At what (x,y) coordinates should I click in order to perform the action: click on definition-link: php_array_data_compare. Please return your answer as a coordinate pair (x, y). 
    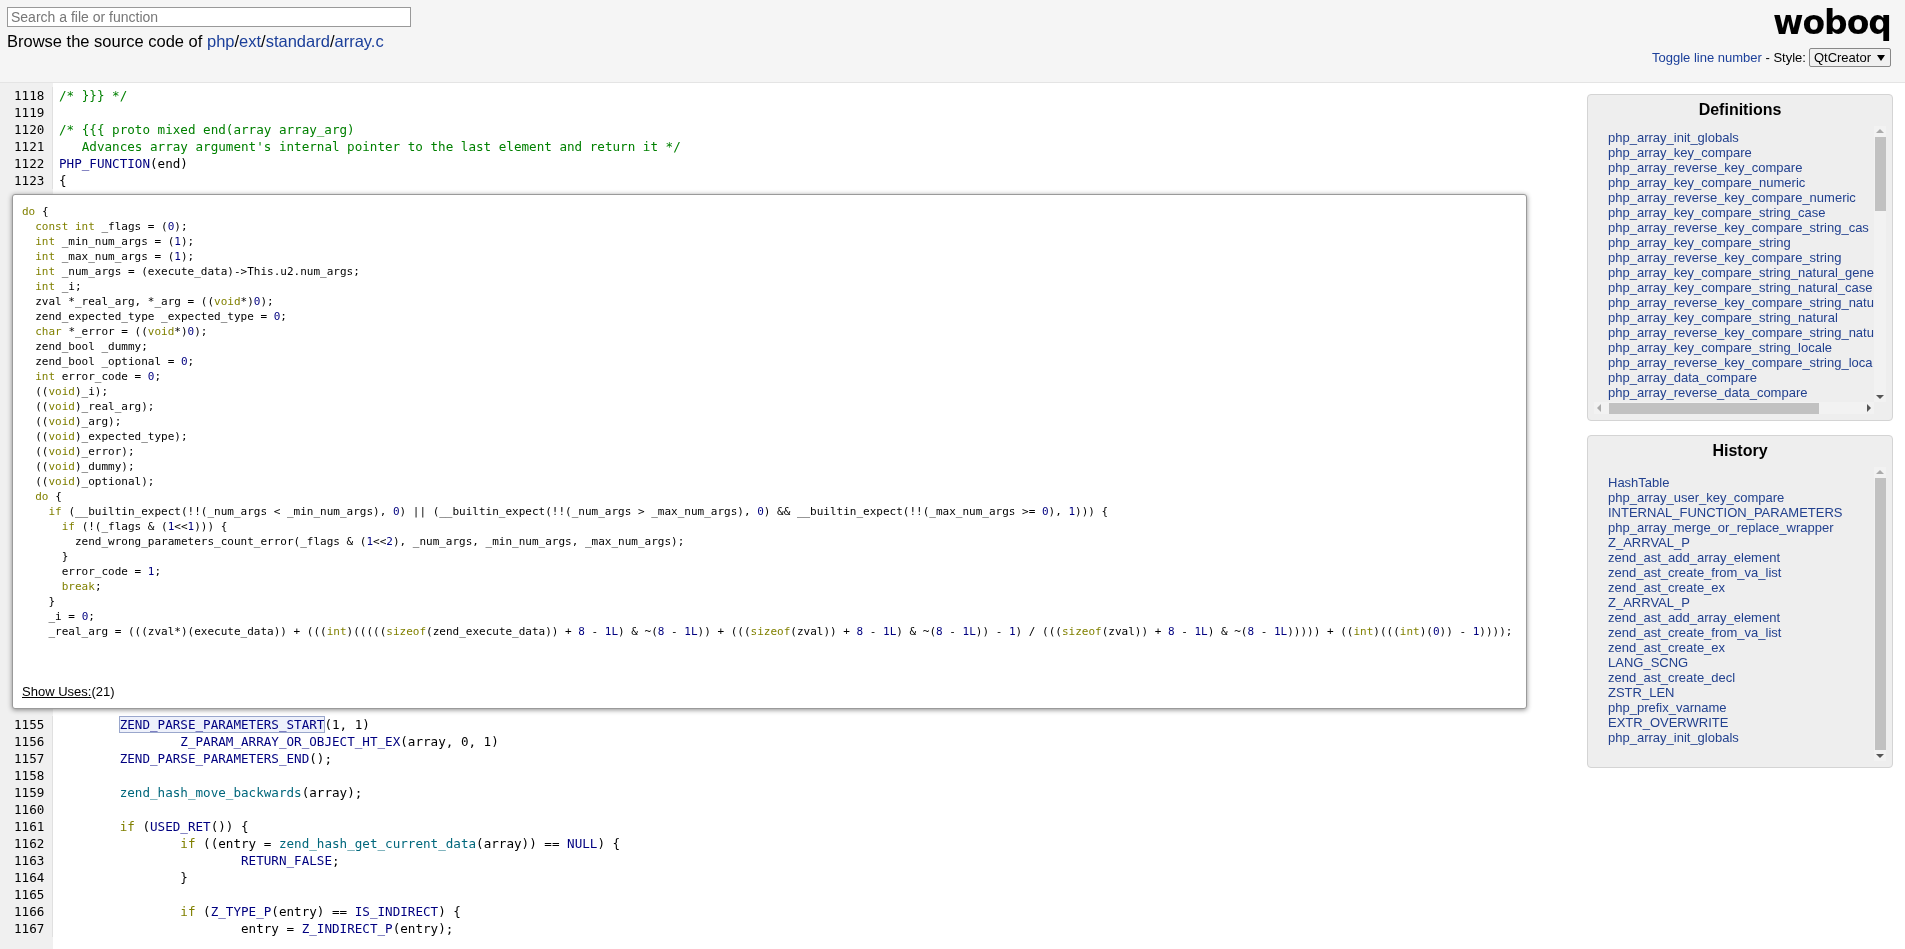
    Looking at the image, I should click on (1741, 377).